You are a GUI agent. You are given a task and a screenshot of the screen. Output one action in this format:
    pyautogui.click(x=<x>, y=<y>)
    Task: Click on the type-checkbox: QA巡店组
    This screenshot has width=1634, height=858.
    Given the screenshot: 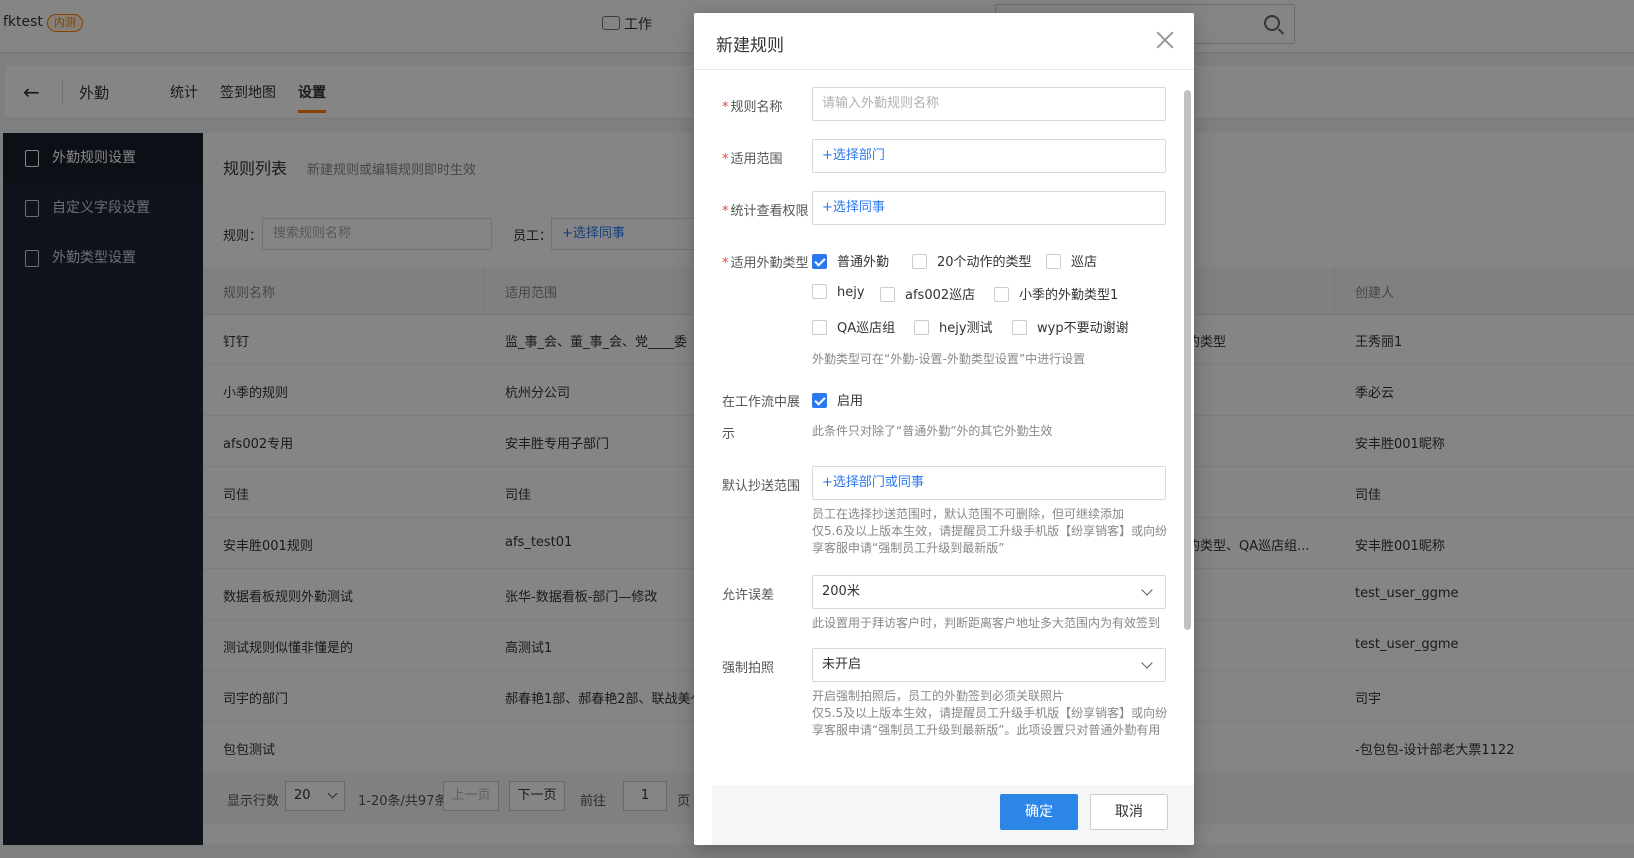 What is the action you would take?
    pyautogui.click(x=853, y=326)
    